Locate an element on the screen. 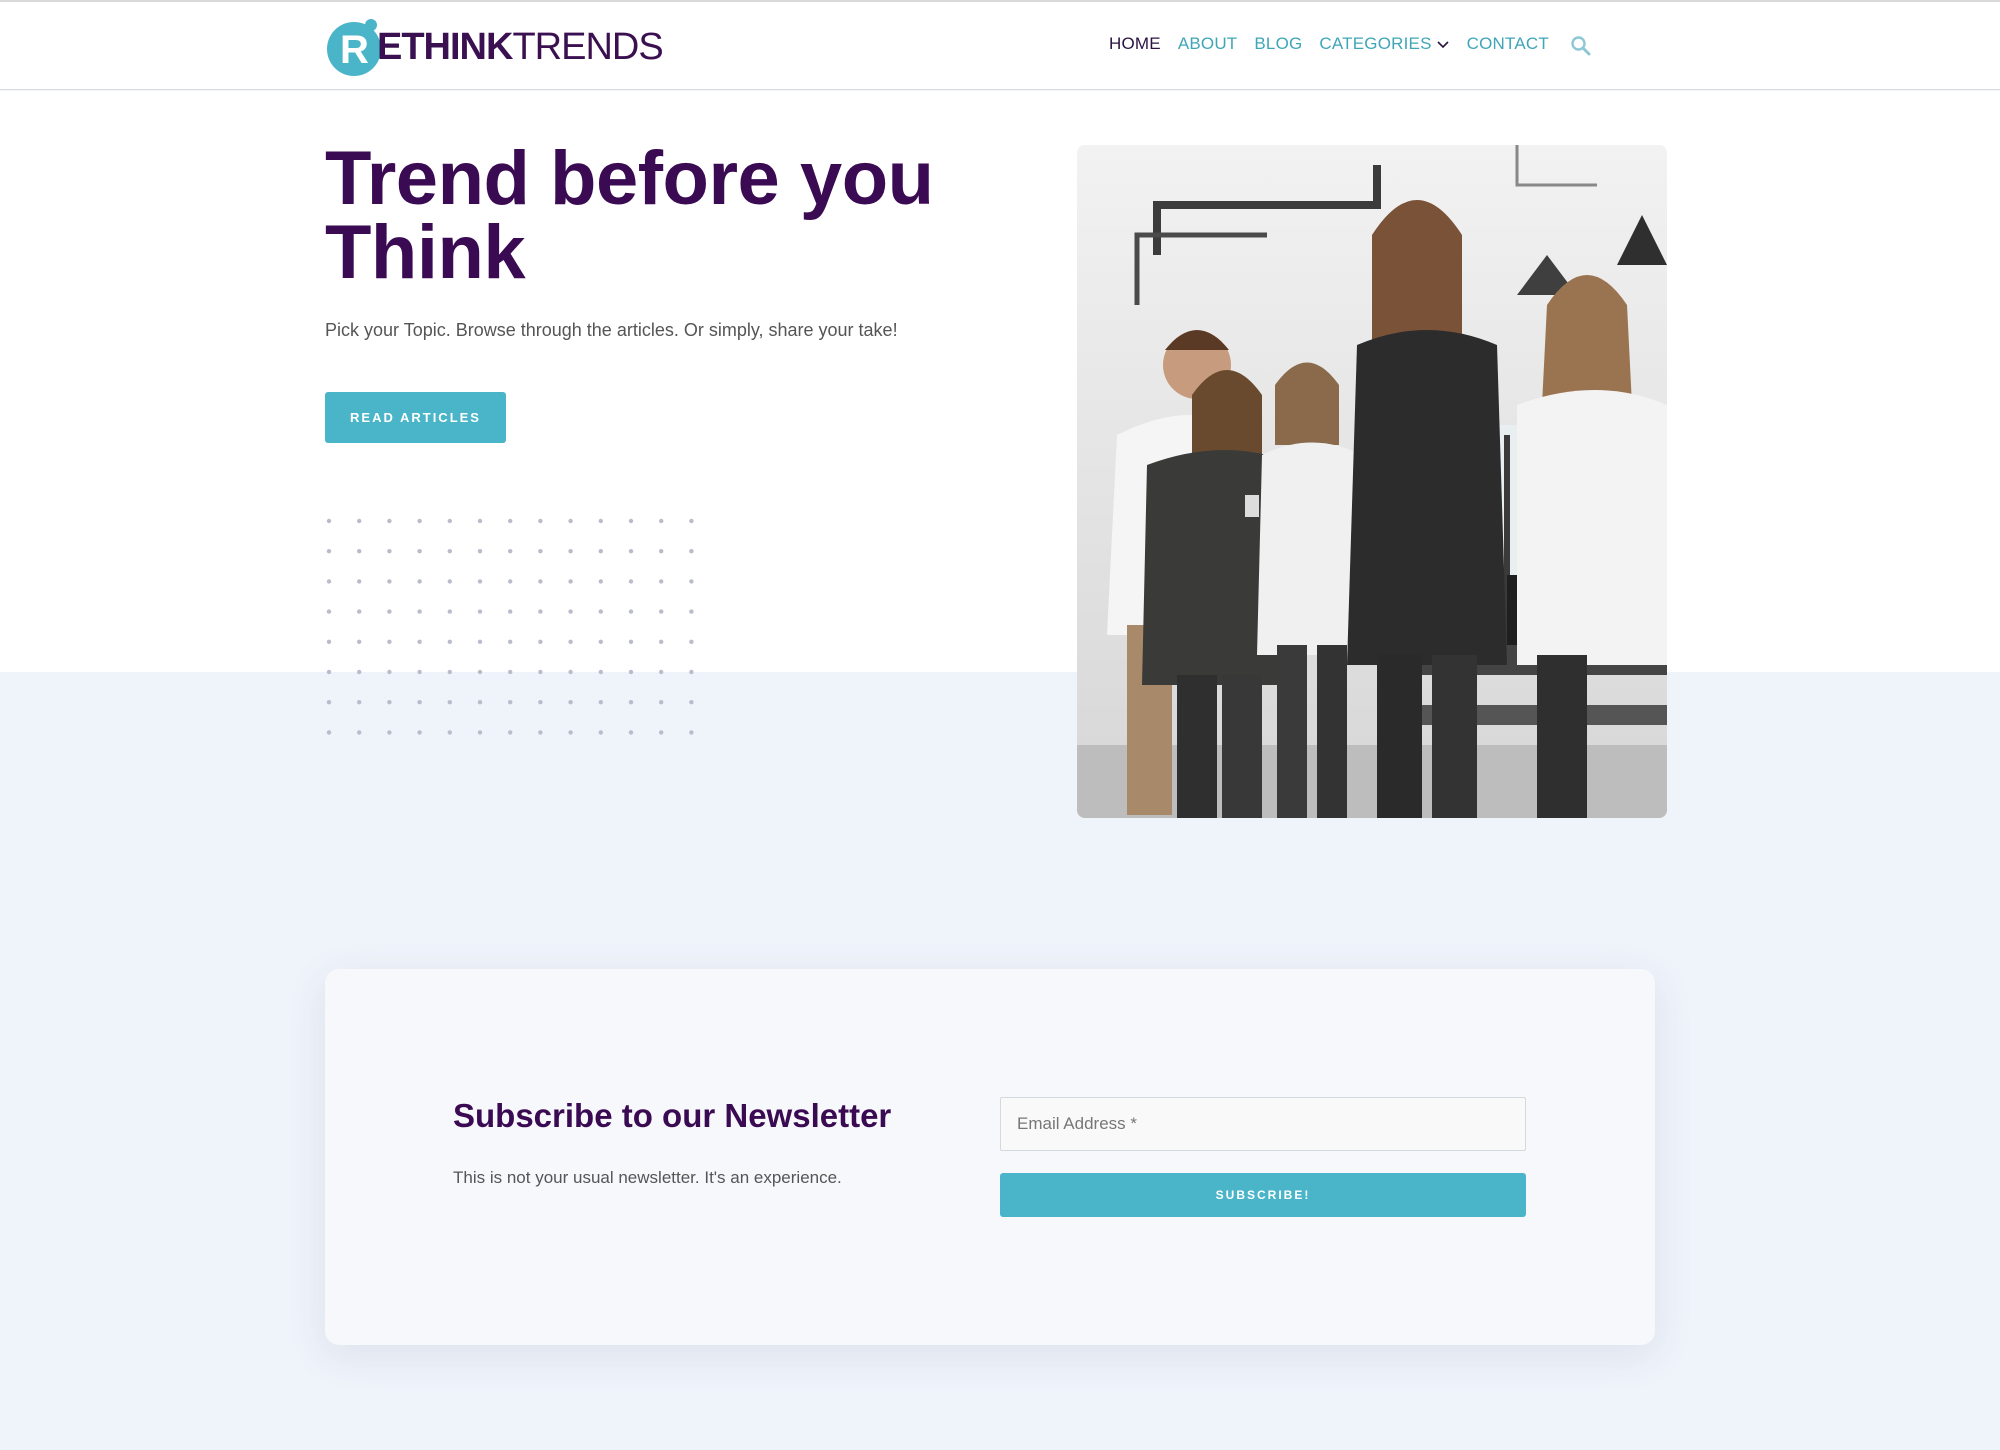 The image size is (2000, 1450). hero-title-line-1: Trend before you is located at coordinates (629, 178).